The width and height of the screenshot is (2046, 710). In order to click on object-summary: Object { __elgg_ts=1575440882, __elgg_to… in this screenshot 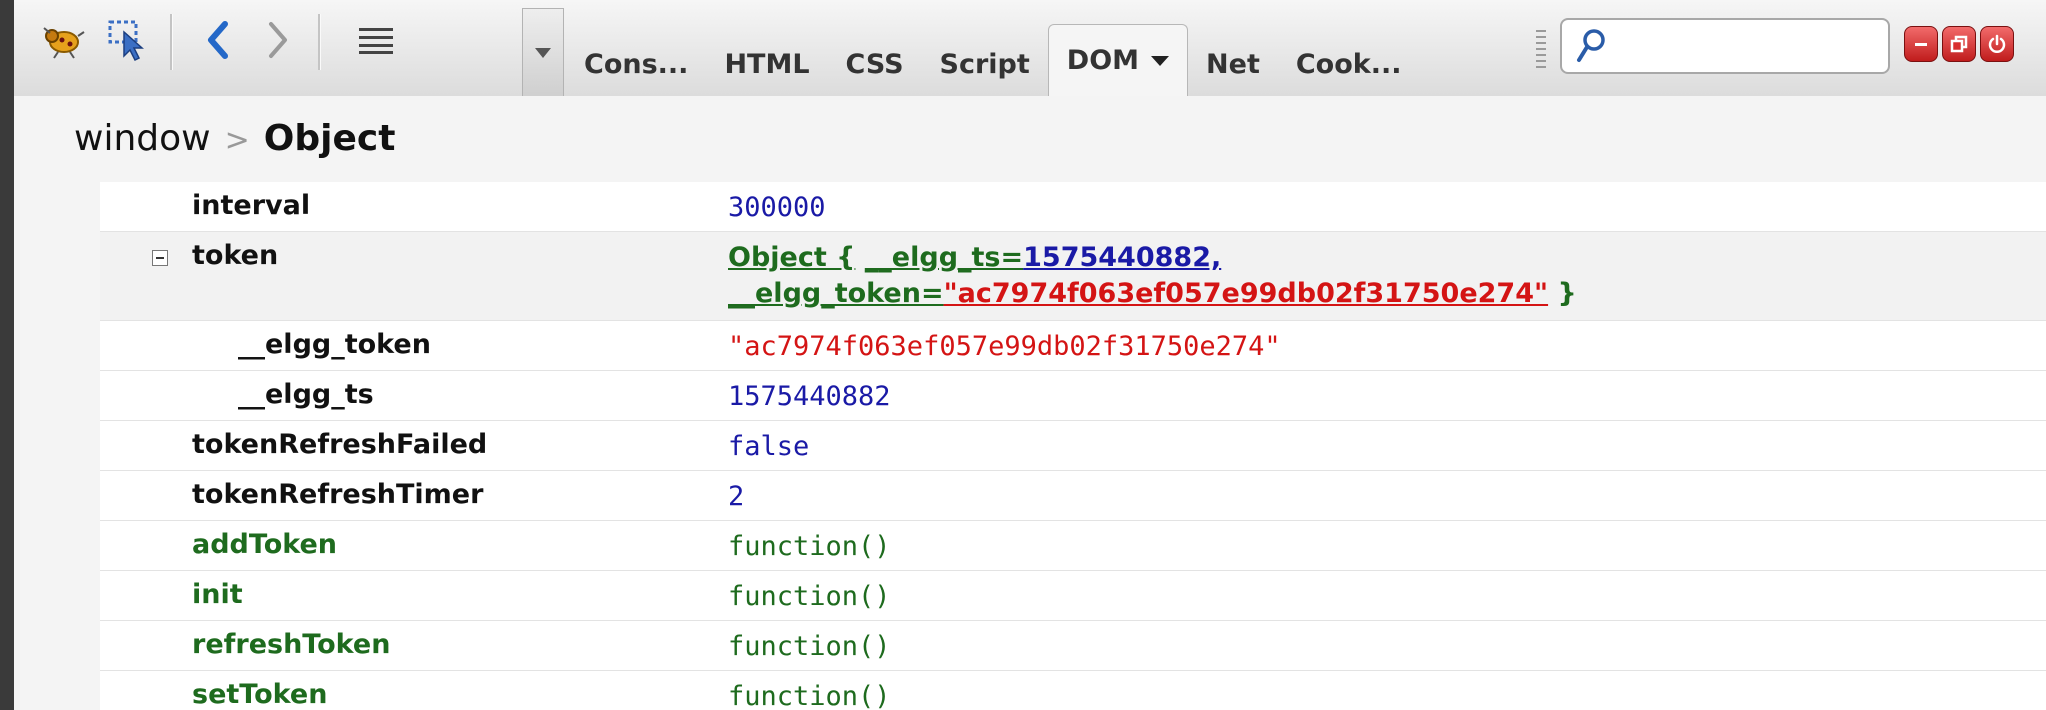, I will do `click(1152, 276)`.